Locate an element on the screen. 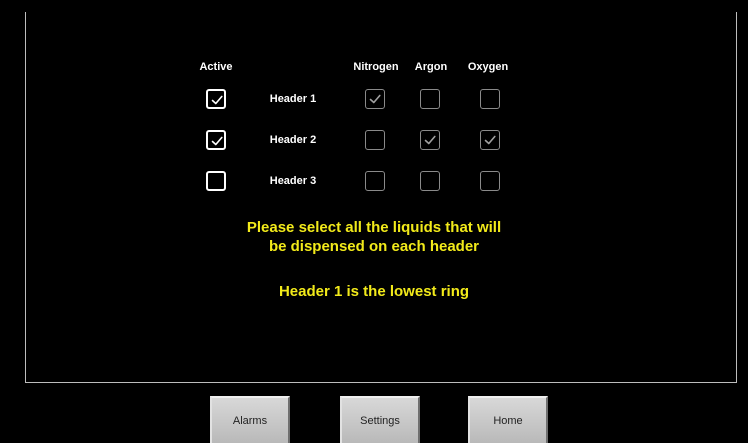 This screenshot has width=748, height=443. row-label-header-3: Header 3 is located at coordinates (293, 181).